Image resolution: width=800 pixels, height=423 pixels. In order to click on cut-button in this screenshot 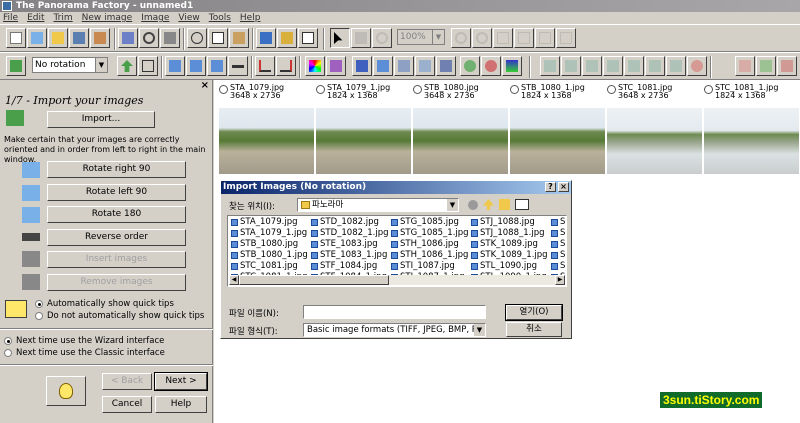, I will do `click(197, 38)`.